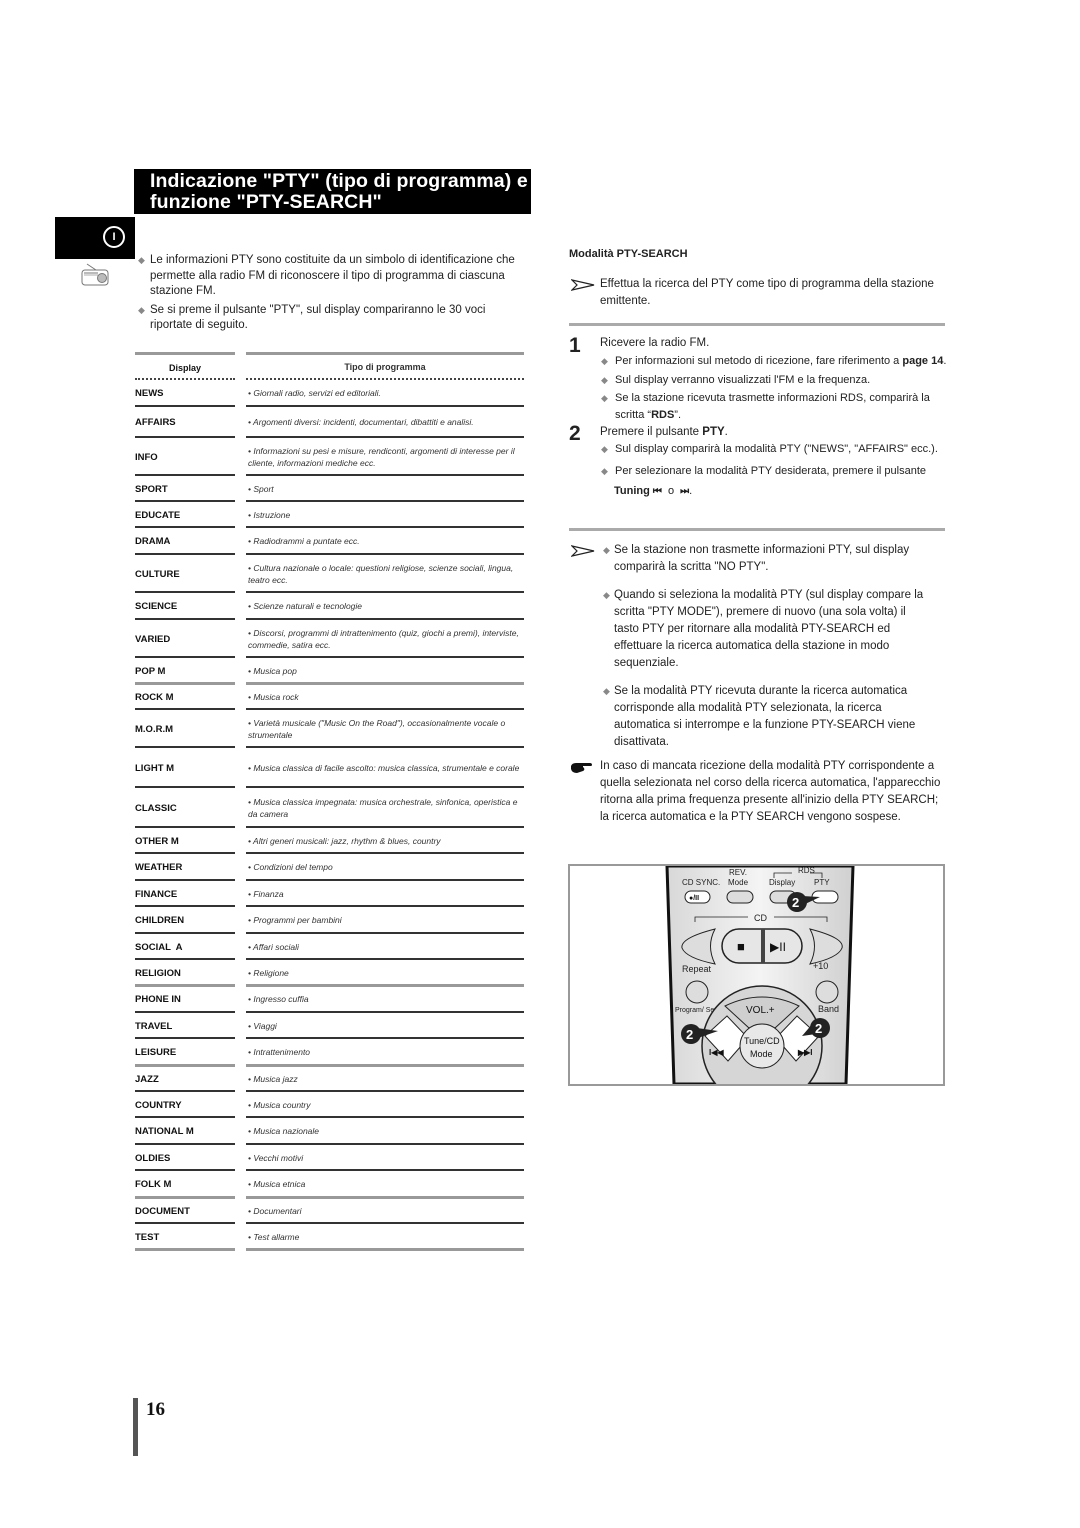  Describe the element at coordinates (757, 324) in the screenshot. I see `divider` at that location.